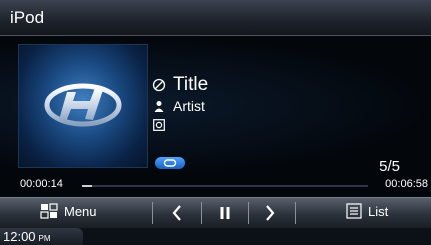 Image resolution: width=431 pixels, height=245 pixels. I want to click on status-bar: 12:00 PM, so click(215, 236).